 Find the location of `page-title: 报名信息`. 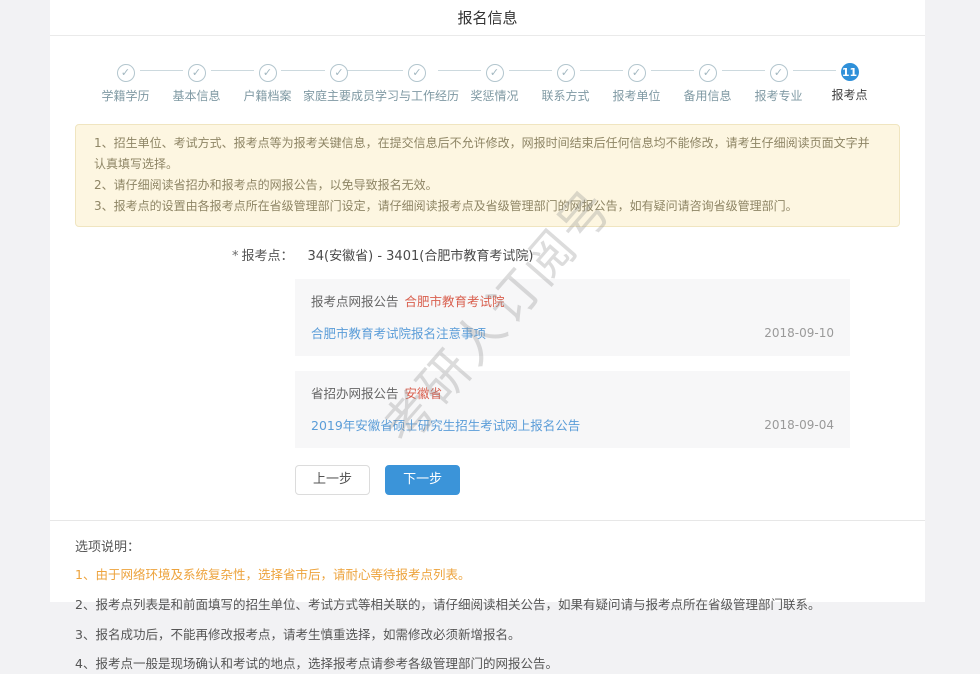

page-title: 报名信息 is located at coordinates (487, 18).